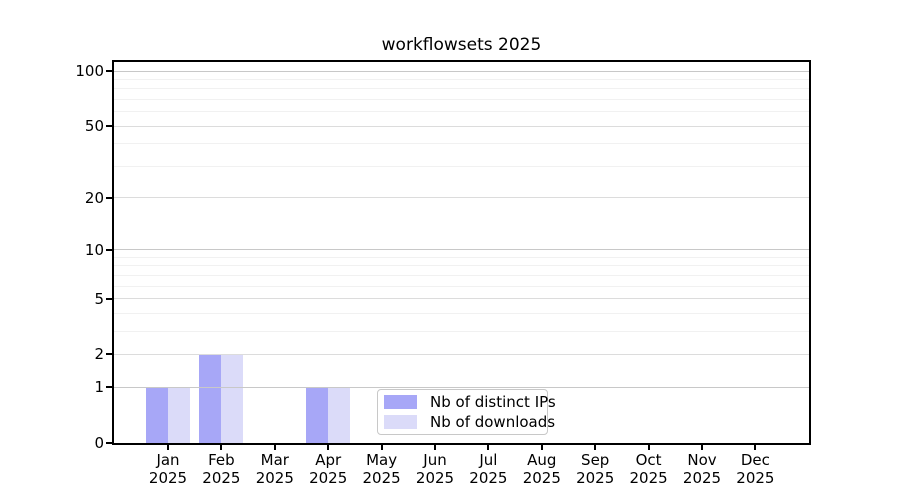  I want to click on legend-swatch-distinct-ips, so click(400, 402).